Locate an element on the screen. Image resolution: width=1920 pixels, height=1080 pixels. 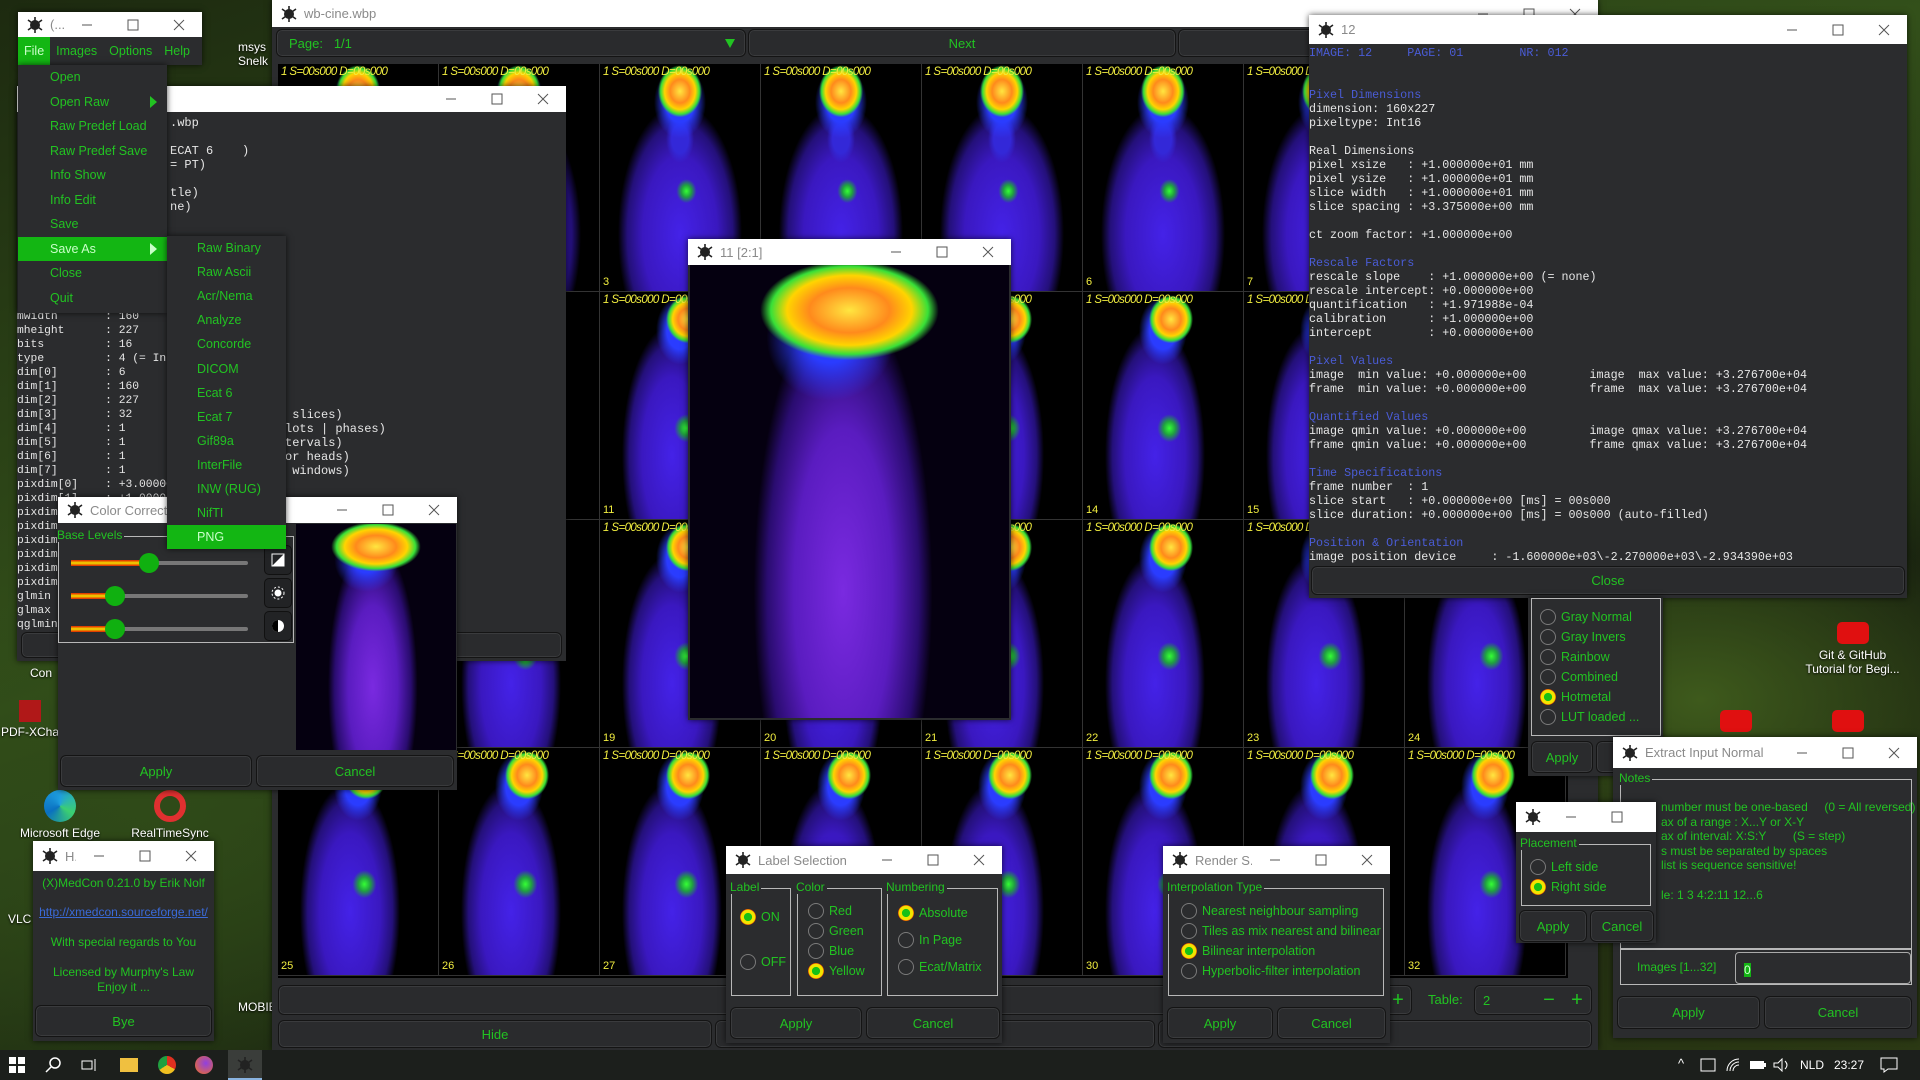
table-stepper: 2− + is located at coordinates (1533, 1000).